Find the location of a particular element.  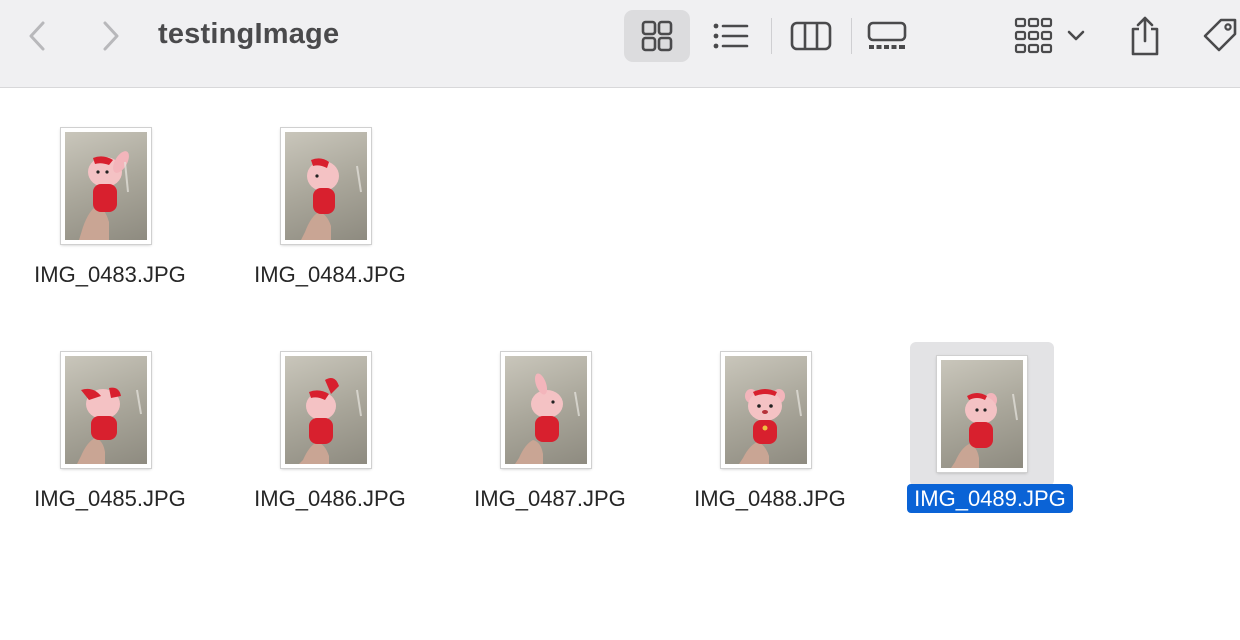

group-by-button is located at coordinates (1050, 36).